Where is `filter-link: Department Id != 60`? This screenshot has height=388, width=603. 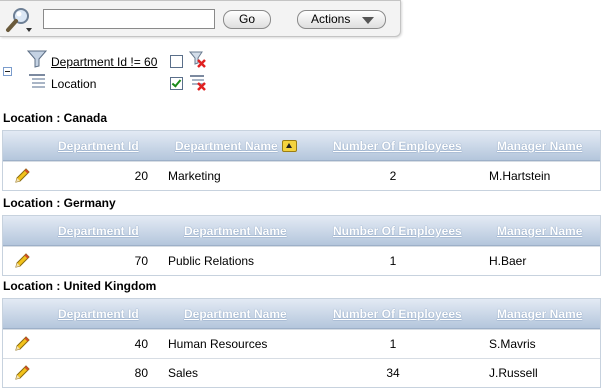
filter-link: Department Id != 60 is located at coordinates (104, 62).